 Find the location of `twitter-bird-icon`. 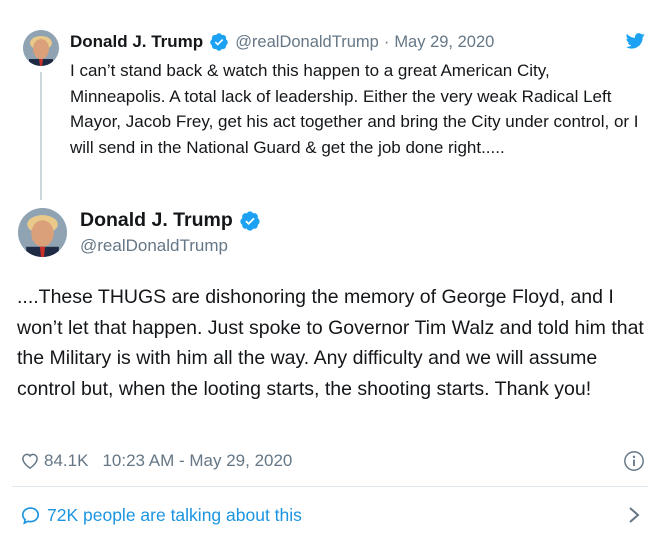

twitter-bird-icon is located at coordinates (635, 41).